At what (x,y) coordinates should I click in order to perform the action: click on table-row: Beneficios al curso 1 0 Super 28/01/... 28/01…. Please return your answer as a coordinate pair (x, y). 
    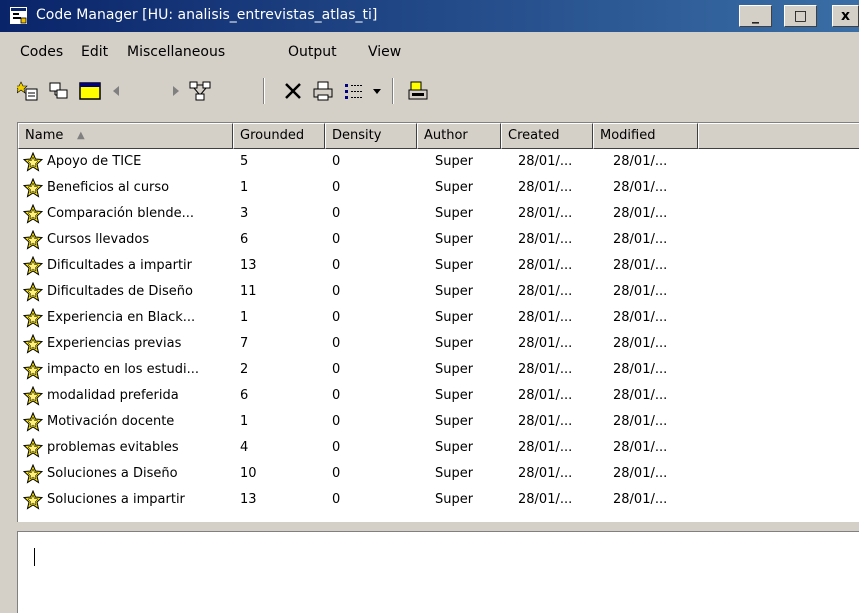
    Looking at the image, I should click on (438, 188).